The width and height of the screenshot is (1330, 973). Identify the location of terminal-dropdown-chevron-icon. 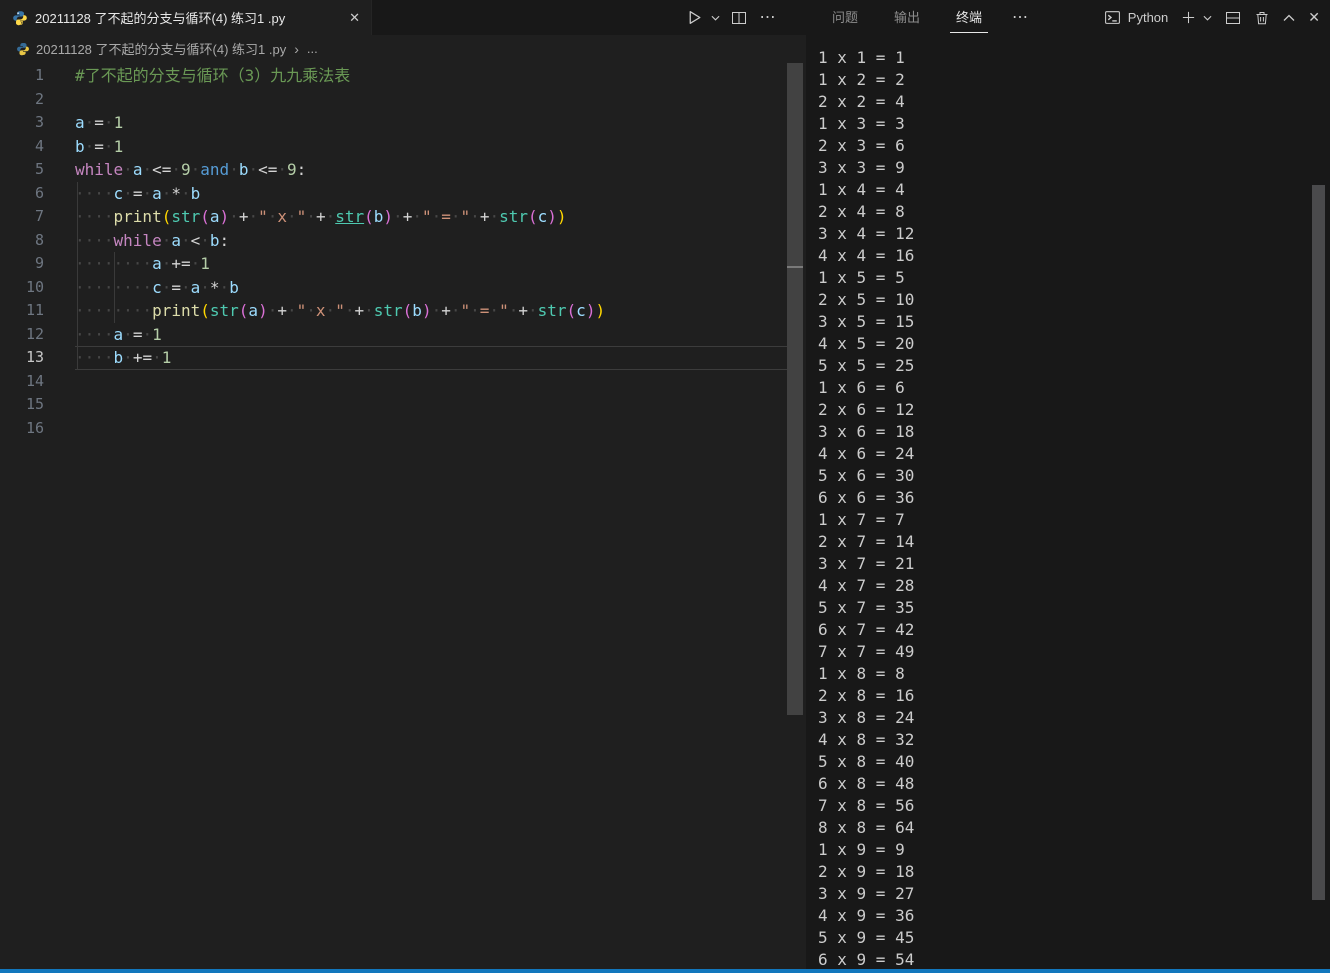
(1207, 17).